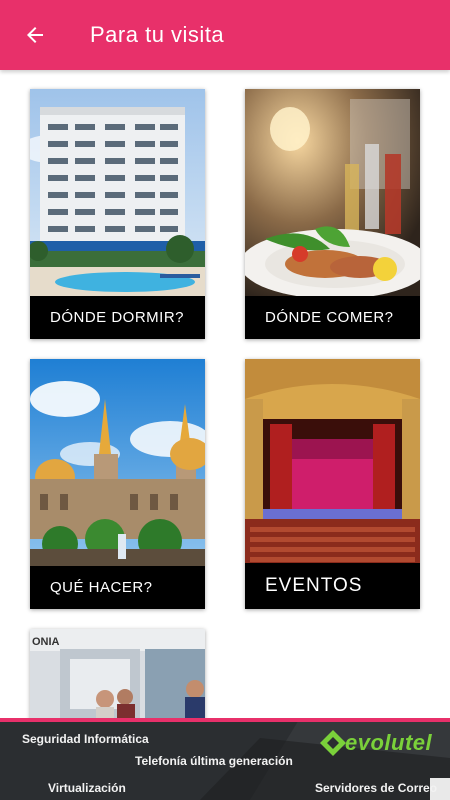  What do you see at coordinates (333, 743) in the screenshot?
I see `evolutel-logo-icon` at bounding box center [333, 743].